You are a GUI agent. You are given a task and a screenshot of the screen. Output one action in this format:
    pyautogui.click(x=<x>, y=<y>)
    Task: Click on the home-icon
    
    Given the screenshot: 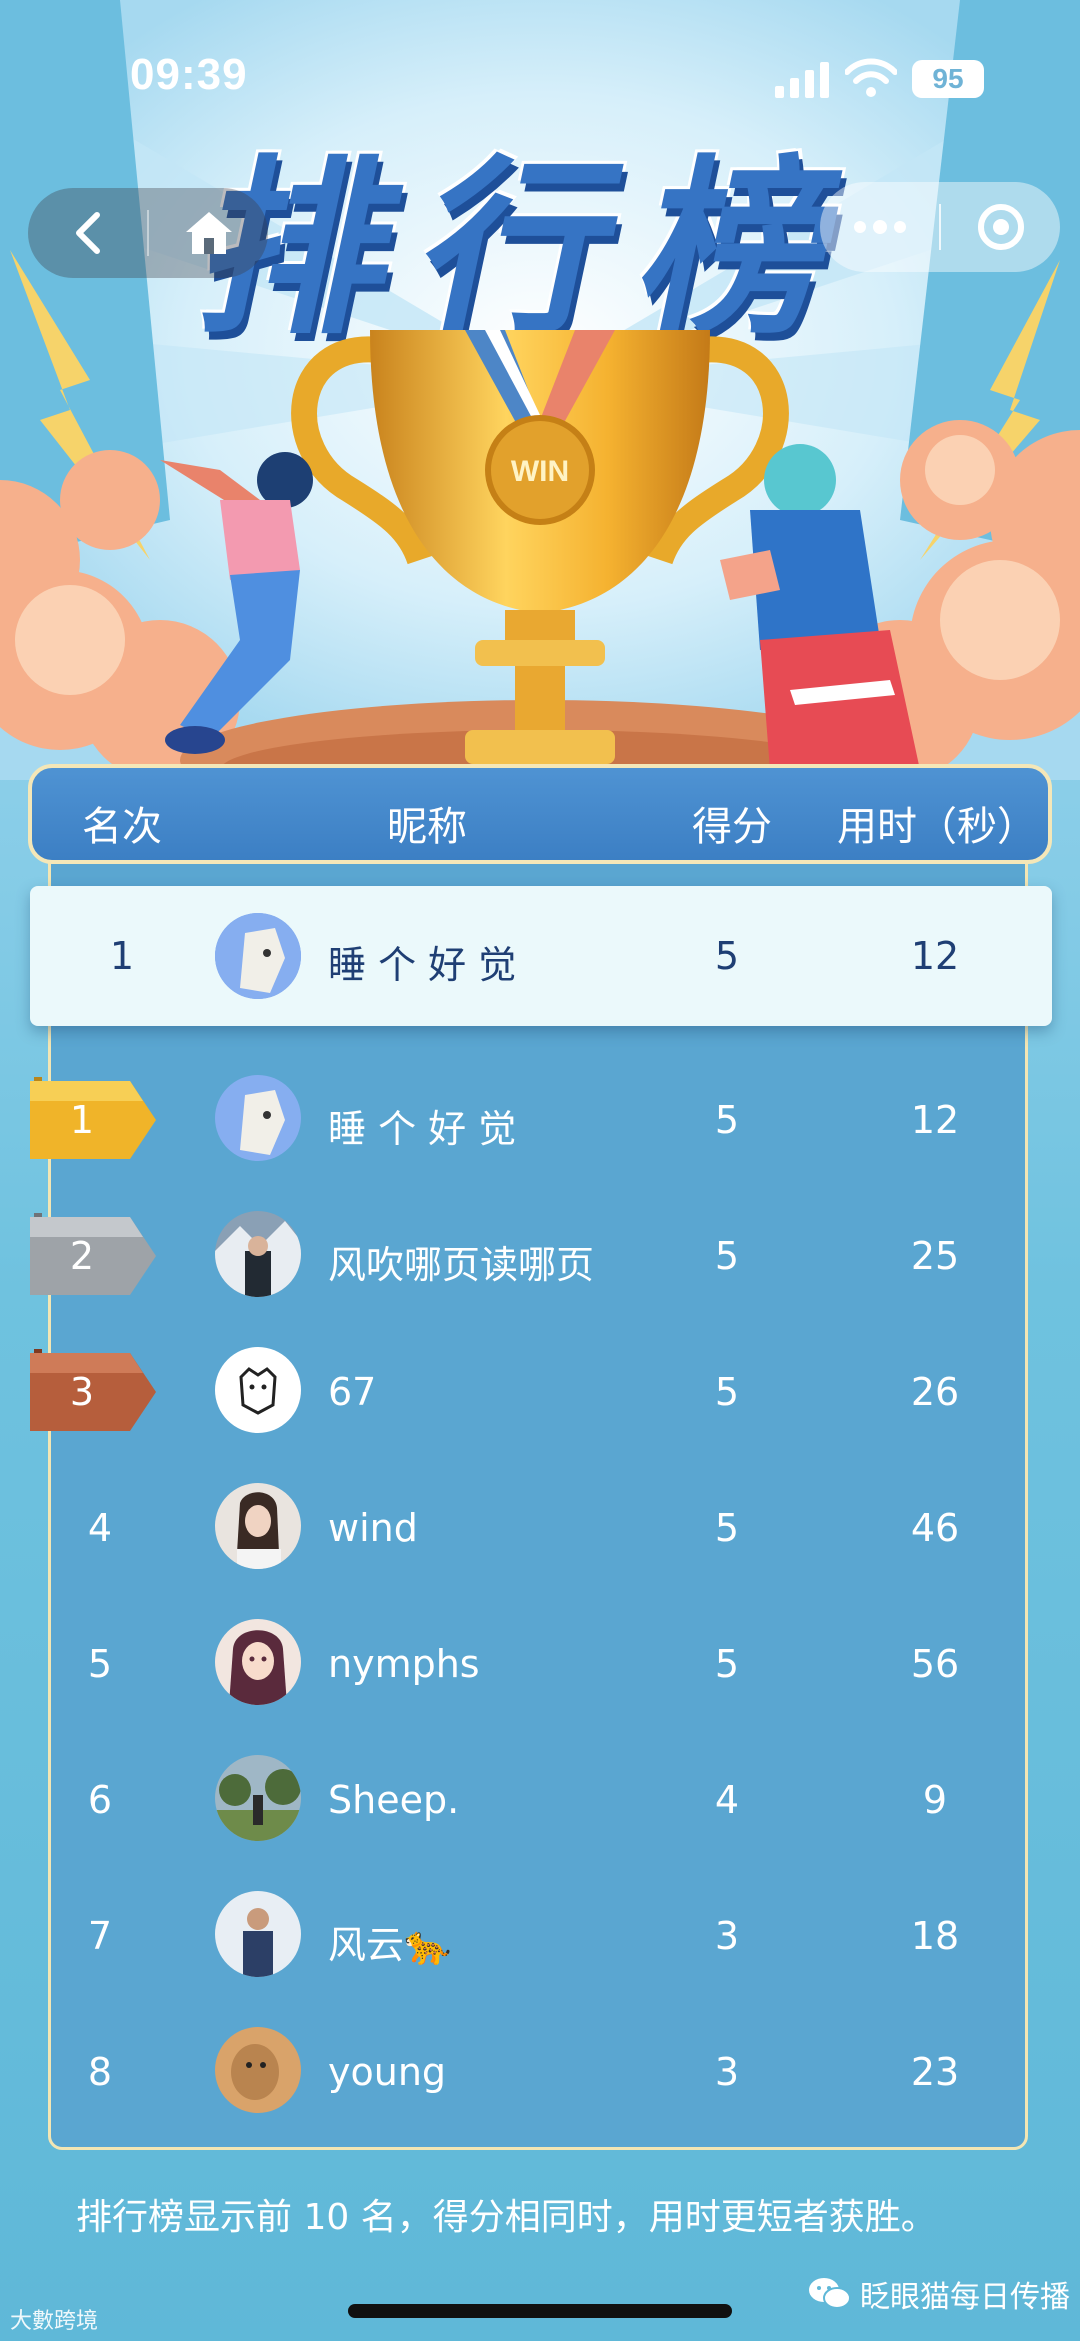 What is the action you would take?
    pyautogui.click(x=208, y=233)
    